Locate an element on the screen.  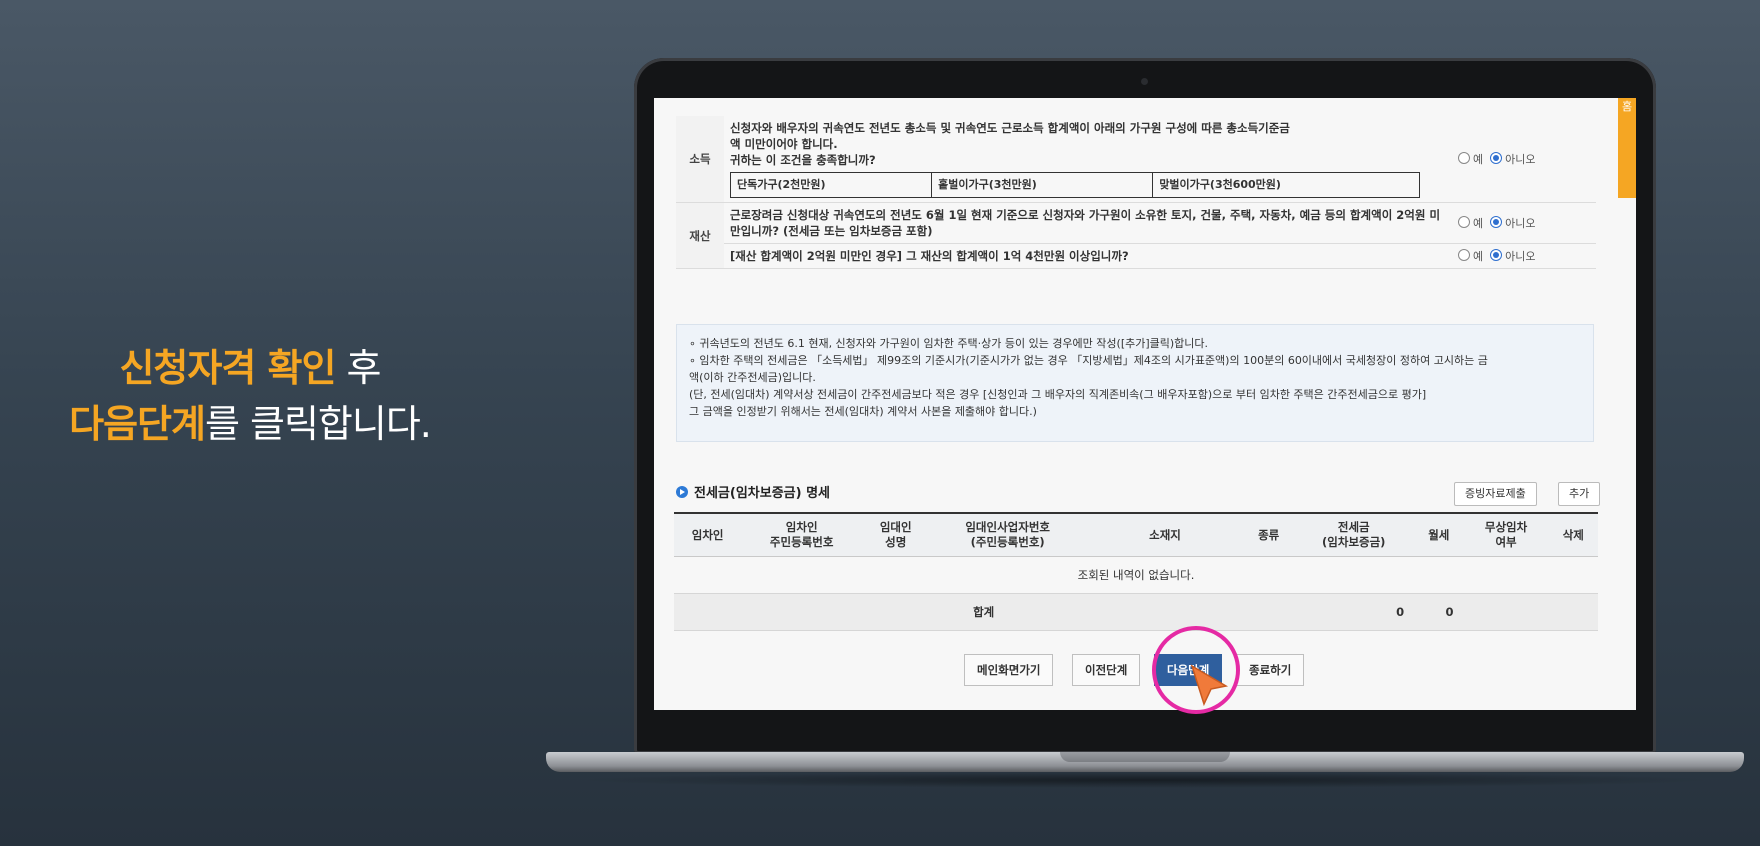
household-table: 단독가구(2천만원) 홑벌이가구(3천만원) 맞벌이가구(3천600만원) is located at coordinates (1074, 185).